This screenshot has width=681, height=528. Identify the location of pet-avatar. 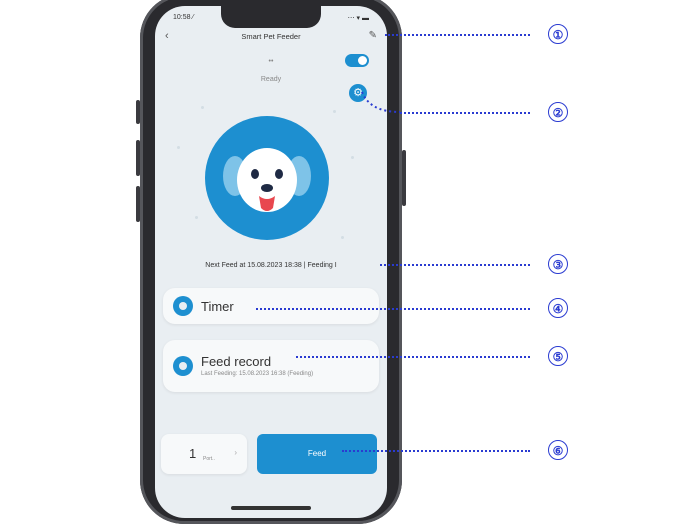
(267, 178).